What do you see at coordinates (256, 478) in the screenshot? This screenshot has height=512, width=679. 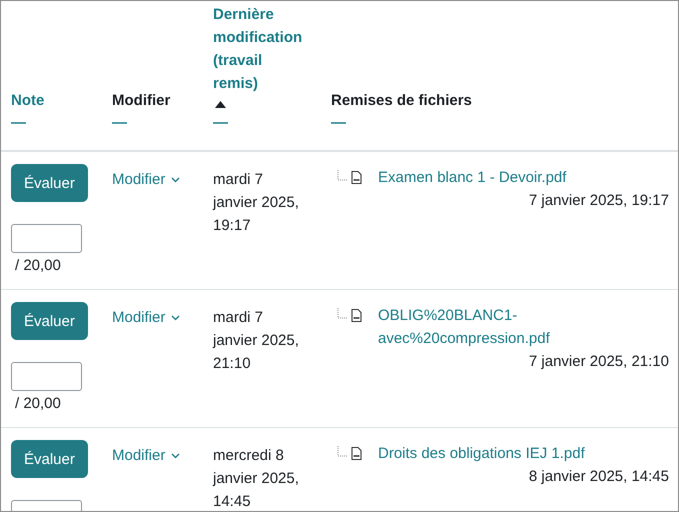 I see `modified-date: mercredi 8 janvier 2025, 14:45` at bounding box center [256, 478].